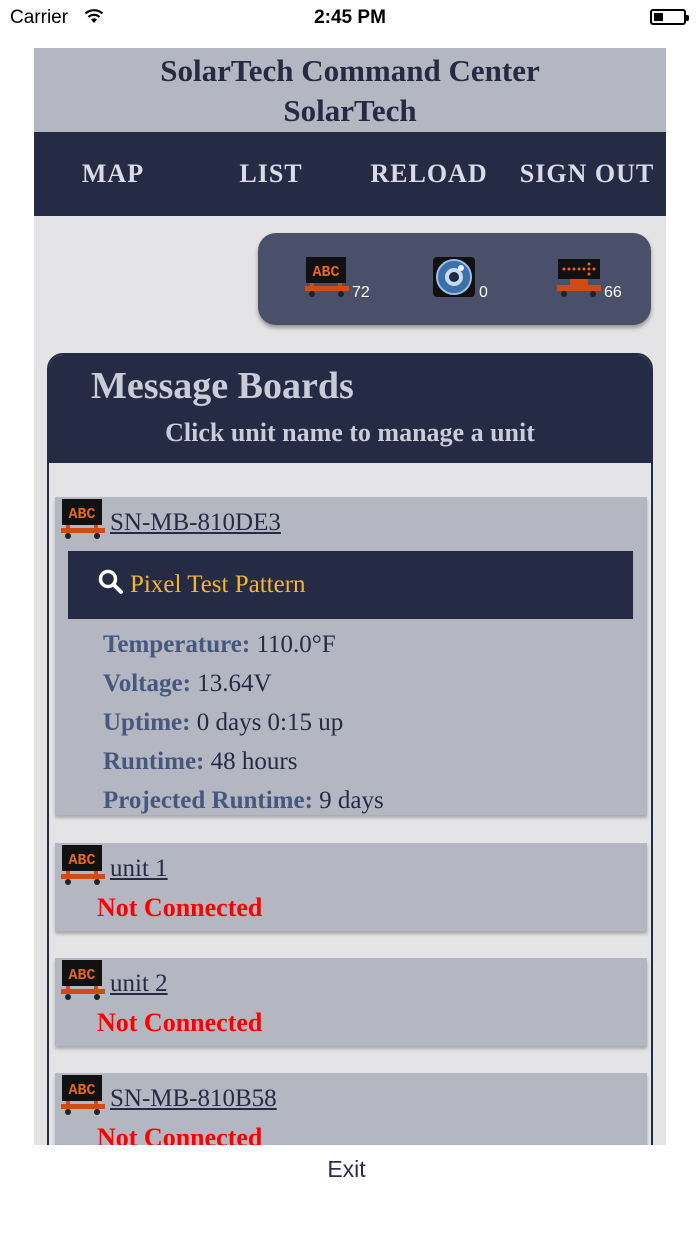 Image resolution: width=700 pixels, height=1244 pixels. I want to click on unit-name-link: SN-MB-810B58, so click(193, 1099).